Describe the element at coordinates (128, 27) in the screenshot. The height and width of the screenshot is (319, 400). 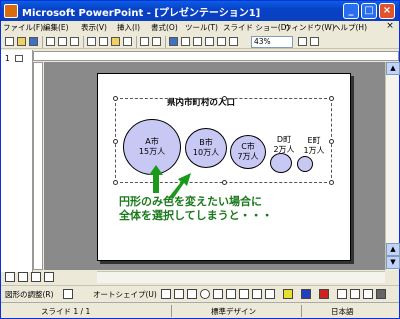
I see `menu-insert: 挿入(I)` at that location.